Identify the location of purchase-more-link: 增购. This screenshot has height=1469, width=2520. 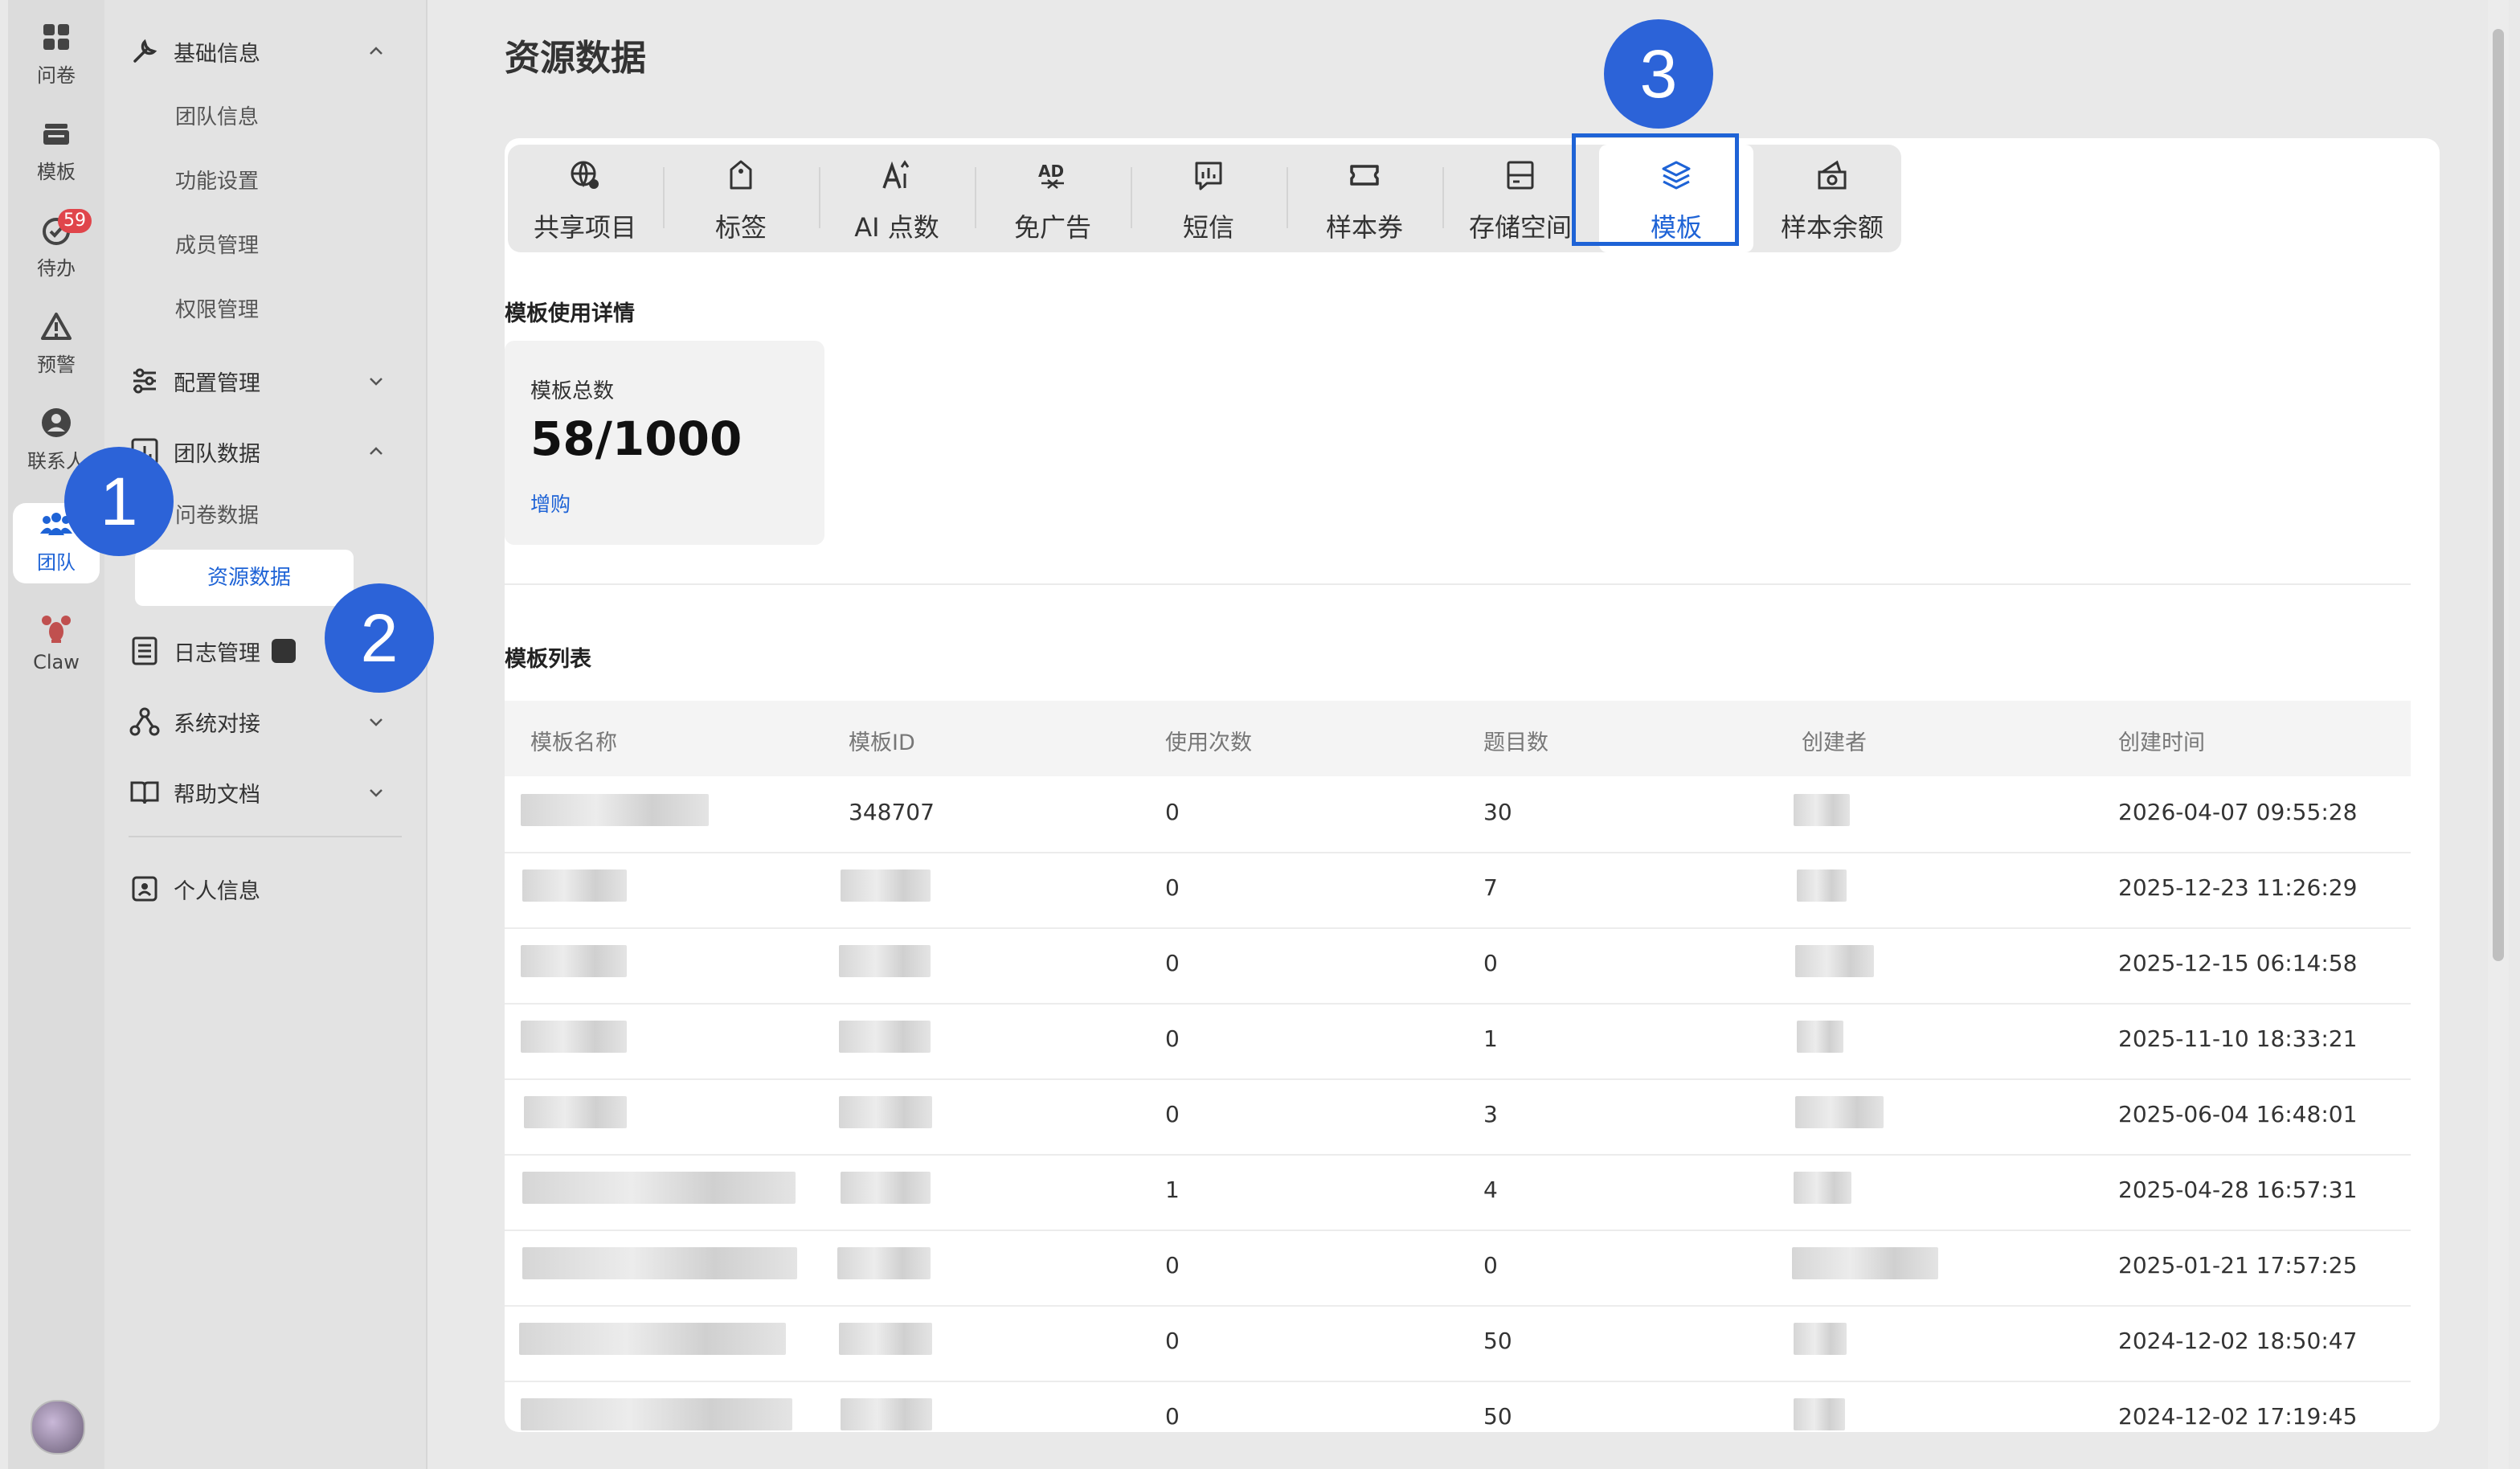
(551, 503).